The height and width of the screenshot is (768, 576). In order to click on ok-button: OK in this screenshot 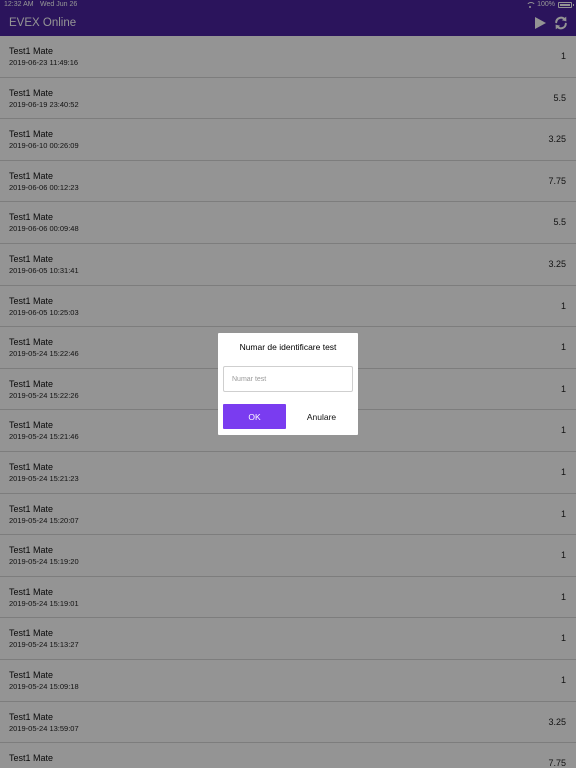, I will do `click(254, 416)`.